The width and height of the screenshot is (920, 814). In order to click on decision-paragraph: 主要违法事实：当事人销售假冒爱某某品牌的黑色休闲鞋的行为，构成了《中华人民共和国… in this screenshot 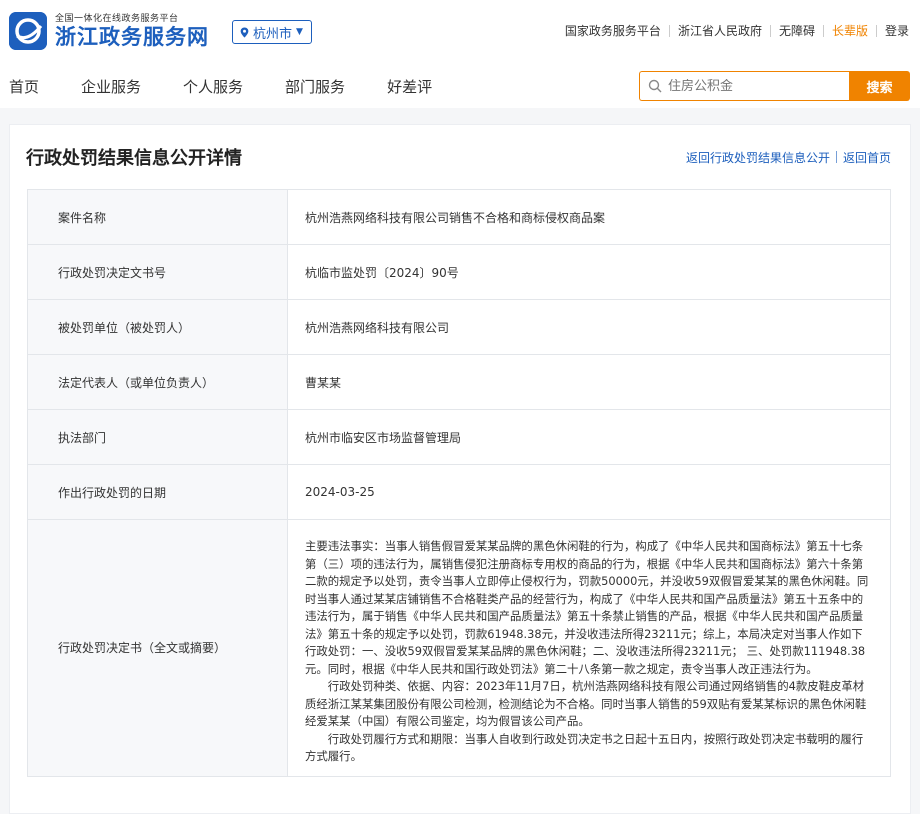, I will do `click(587, 607)`.